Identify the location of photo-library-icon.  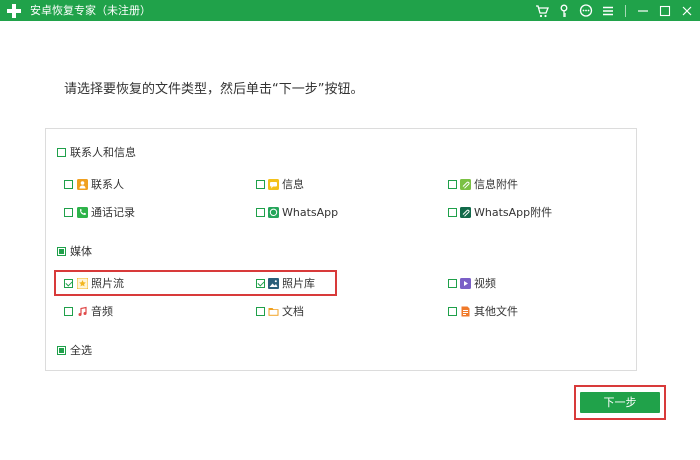
(273, 283).